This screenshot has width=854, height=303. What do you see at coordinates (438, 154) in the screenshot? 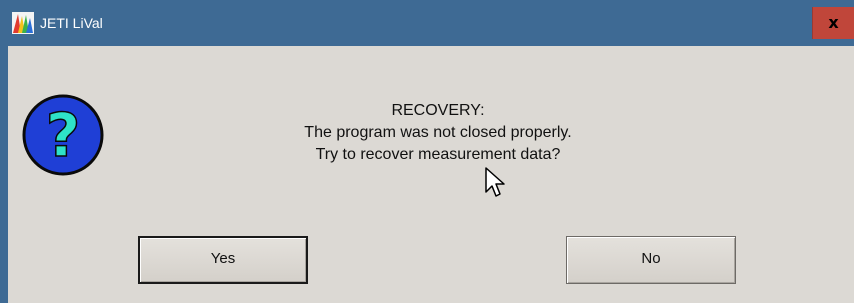
I see `message-line-2: Try to recover measurement data?` at bounding box center [438, 154].